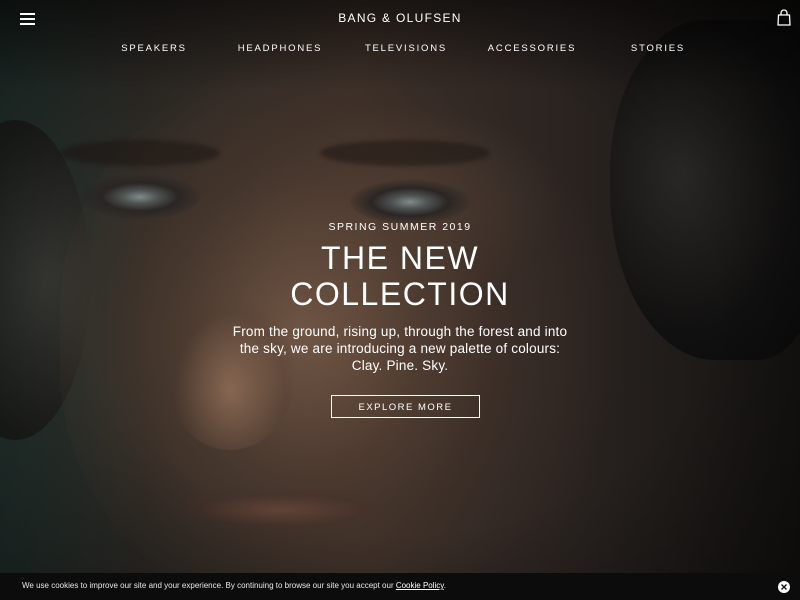 The width and height of the screenshot is (800, 600). What do you see at coordinates (280, 48) in the screenshot?
I see `nav-item-headphones: HEADPHONES` at bounding box center [280, 48].